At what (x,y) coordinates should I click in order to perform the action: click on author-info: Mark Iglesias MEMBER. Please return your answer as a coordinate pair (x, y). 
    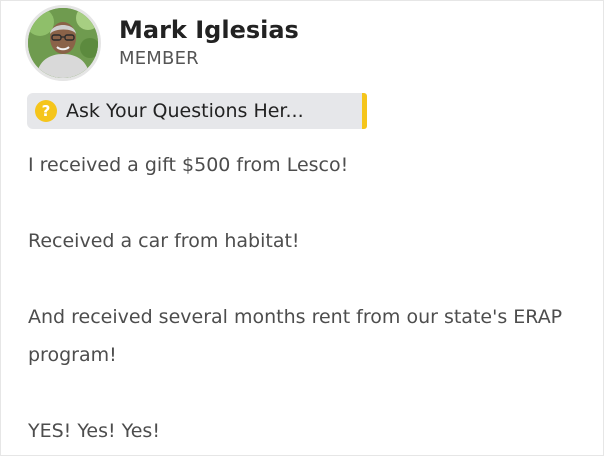
    Looking at the image, I should click on (209, 43).